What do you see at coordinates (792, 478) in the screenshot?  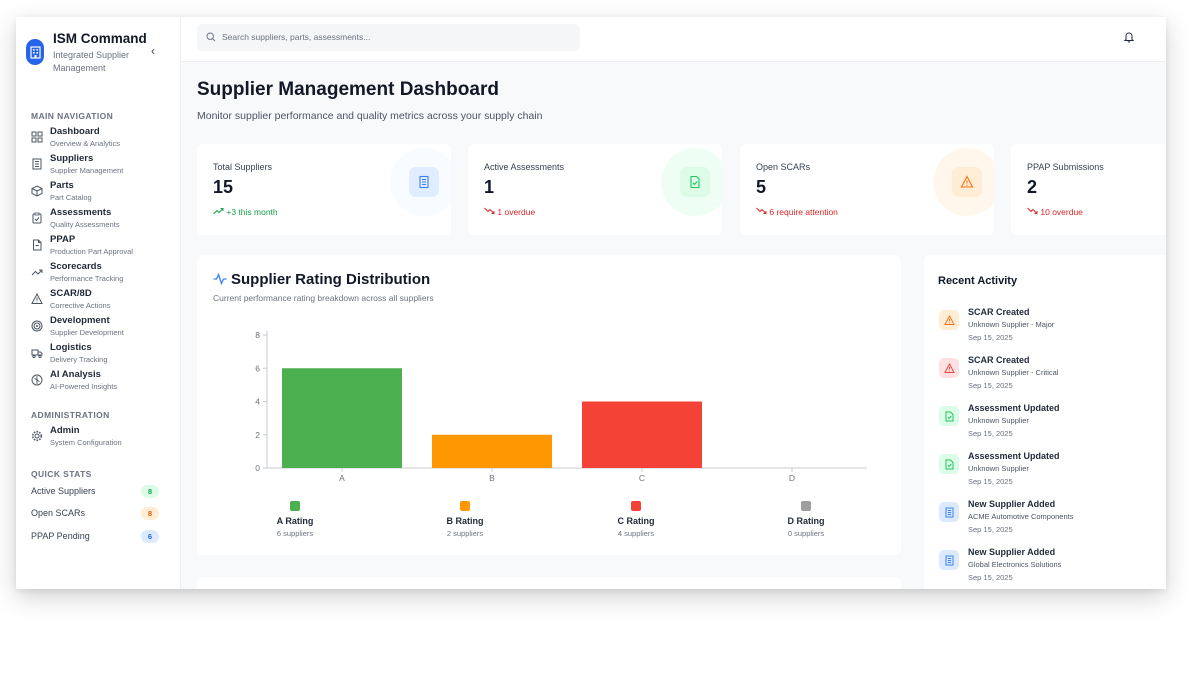 I see `x-tick-label: D` at bounding box center [792, 478].